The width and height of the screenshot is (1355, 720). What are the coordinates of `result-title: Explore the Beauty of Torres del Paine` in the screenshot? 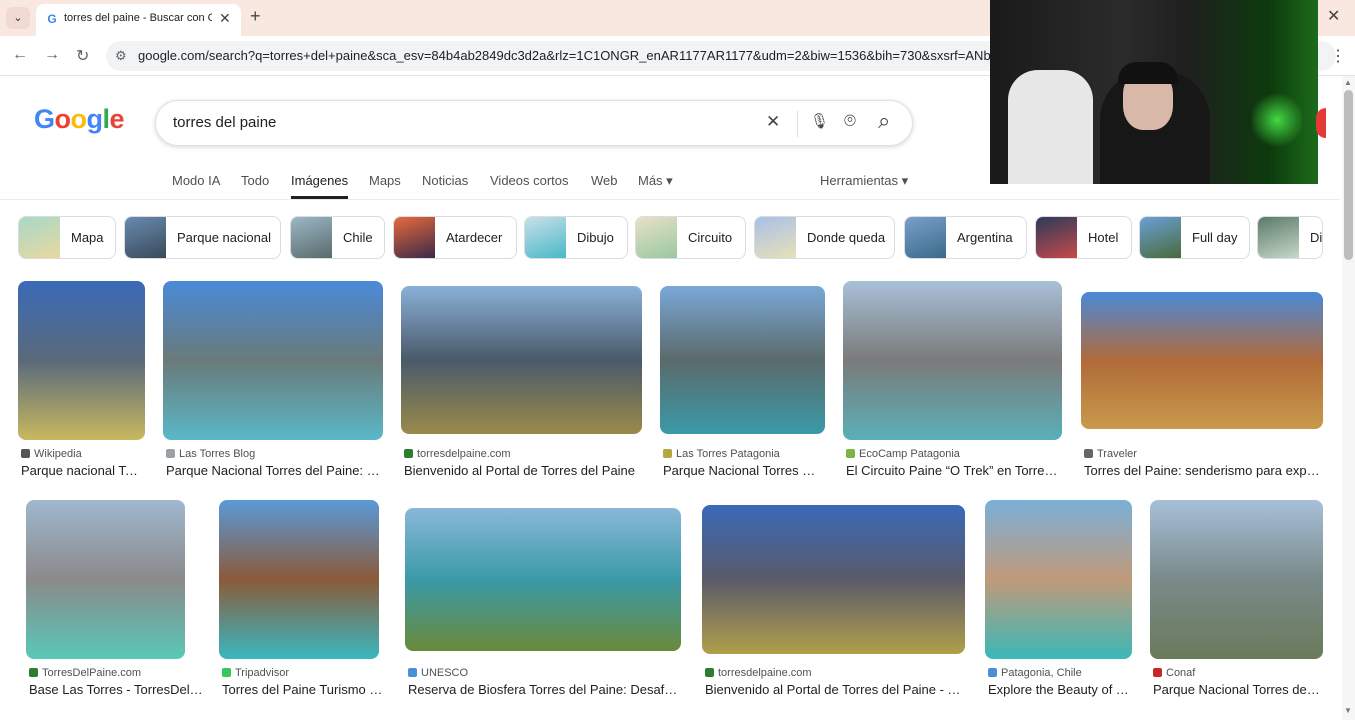 It's located at (1058, 689).